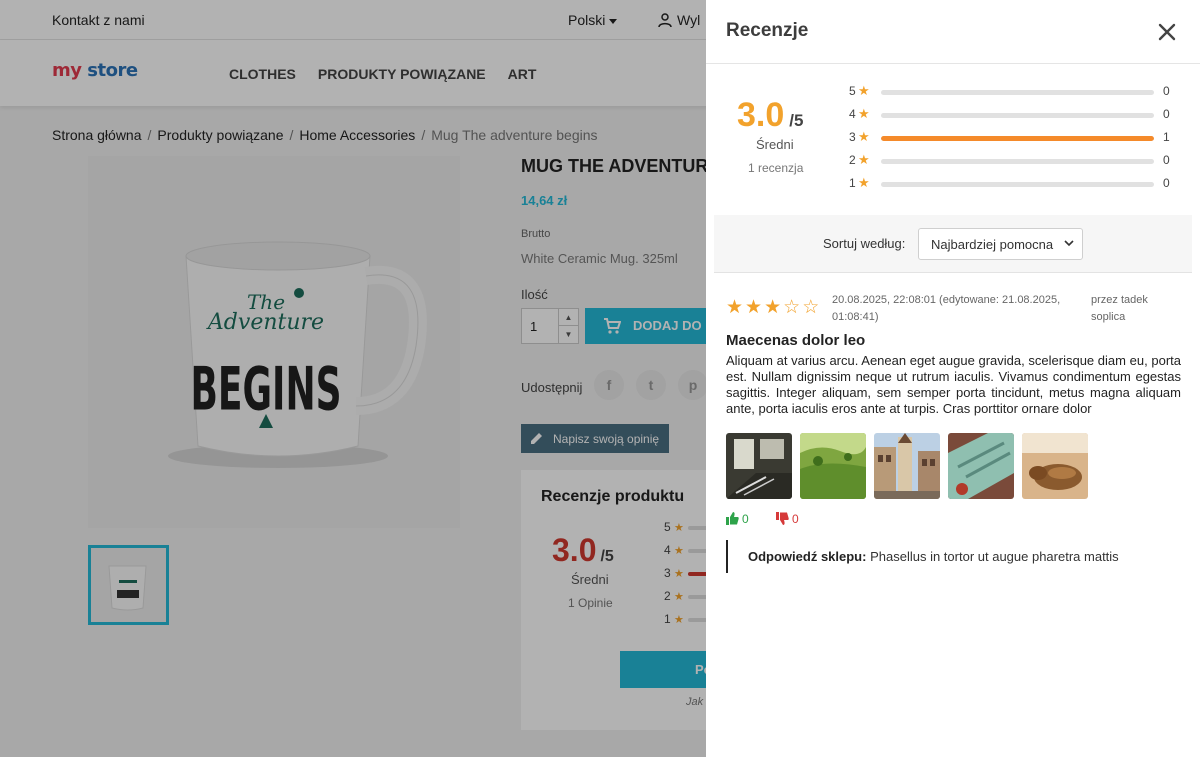  Describe the element at coordinates (992, 244) in the screenshot. I see `sort-selected-value: Najbardziej pomocna` at that location.